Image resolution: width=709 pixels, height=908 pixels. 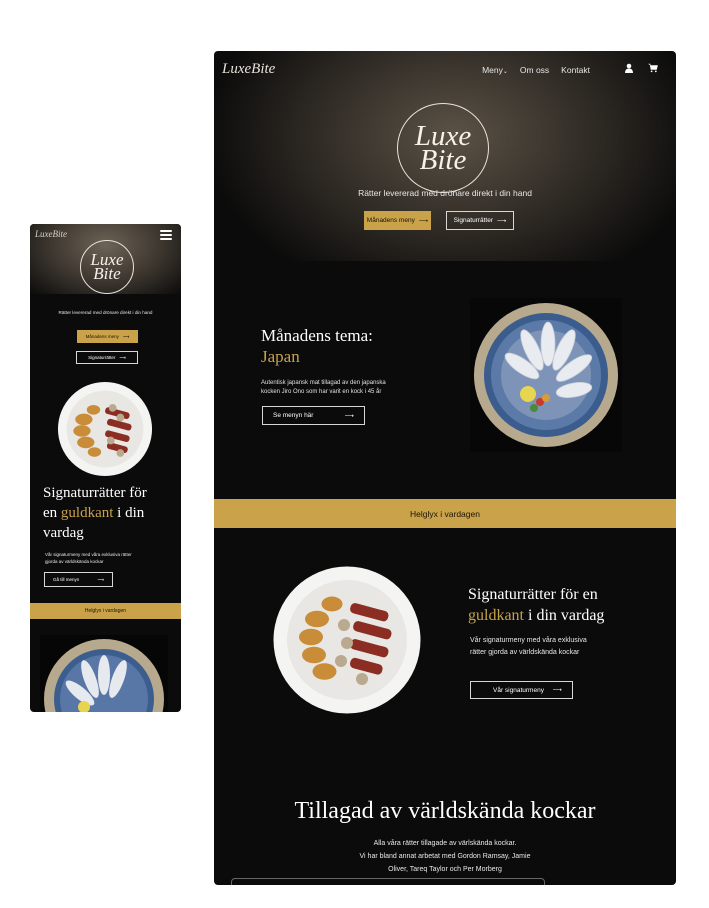 What do you see at coordinates (445, 513) in the screenshot?
I see `desktop-promo-band: Helglyx i vardagen` at bounding box center [445, 513].